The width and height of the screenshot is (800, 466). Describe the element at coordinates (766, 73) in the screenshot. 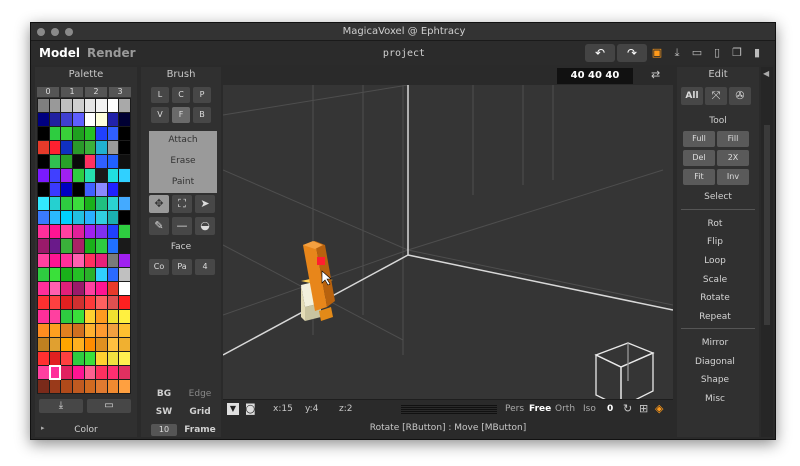

I see `collapse-arrow-icon: ◀` at that location.